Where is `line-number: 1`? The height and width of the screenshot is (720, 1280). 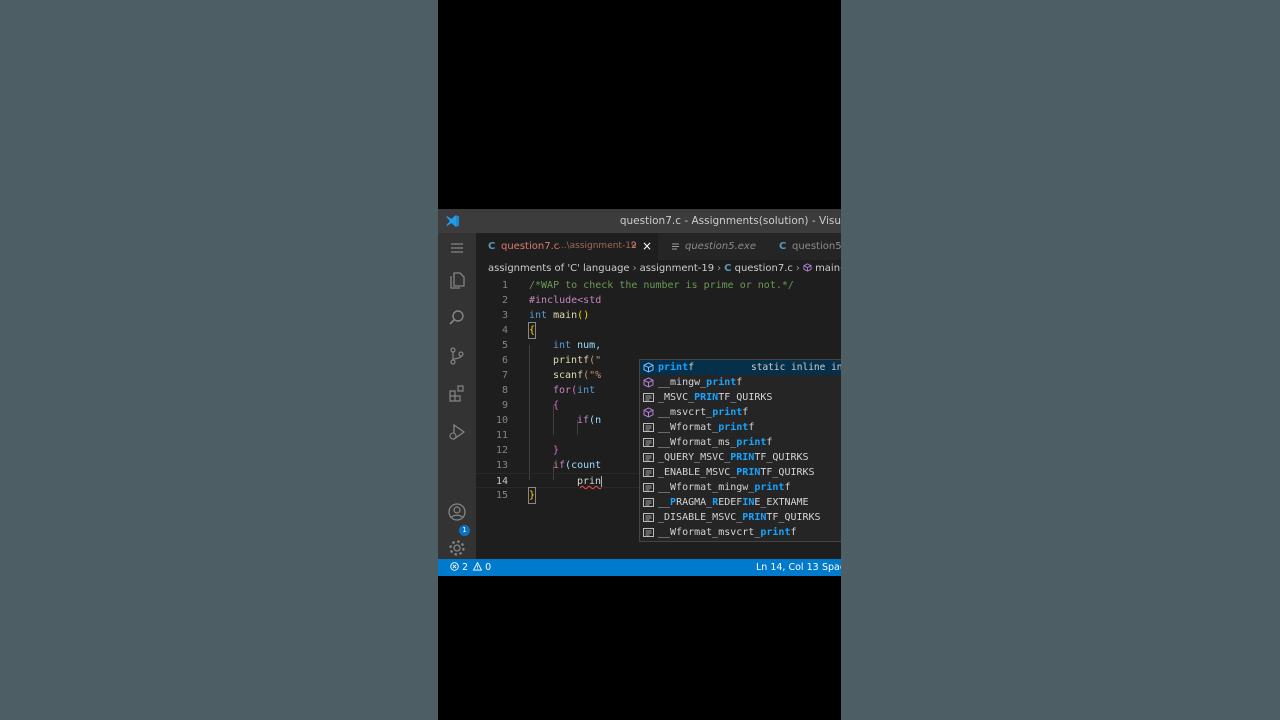
line-number: 1 is located at coordinates (504, 285).